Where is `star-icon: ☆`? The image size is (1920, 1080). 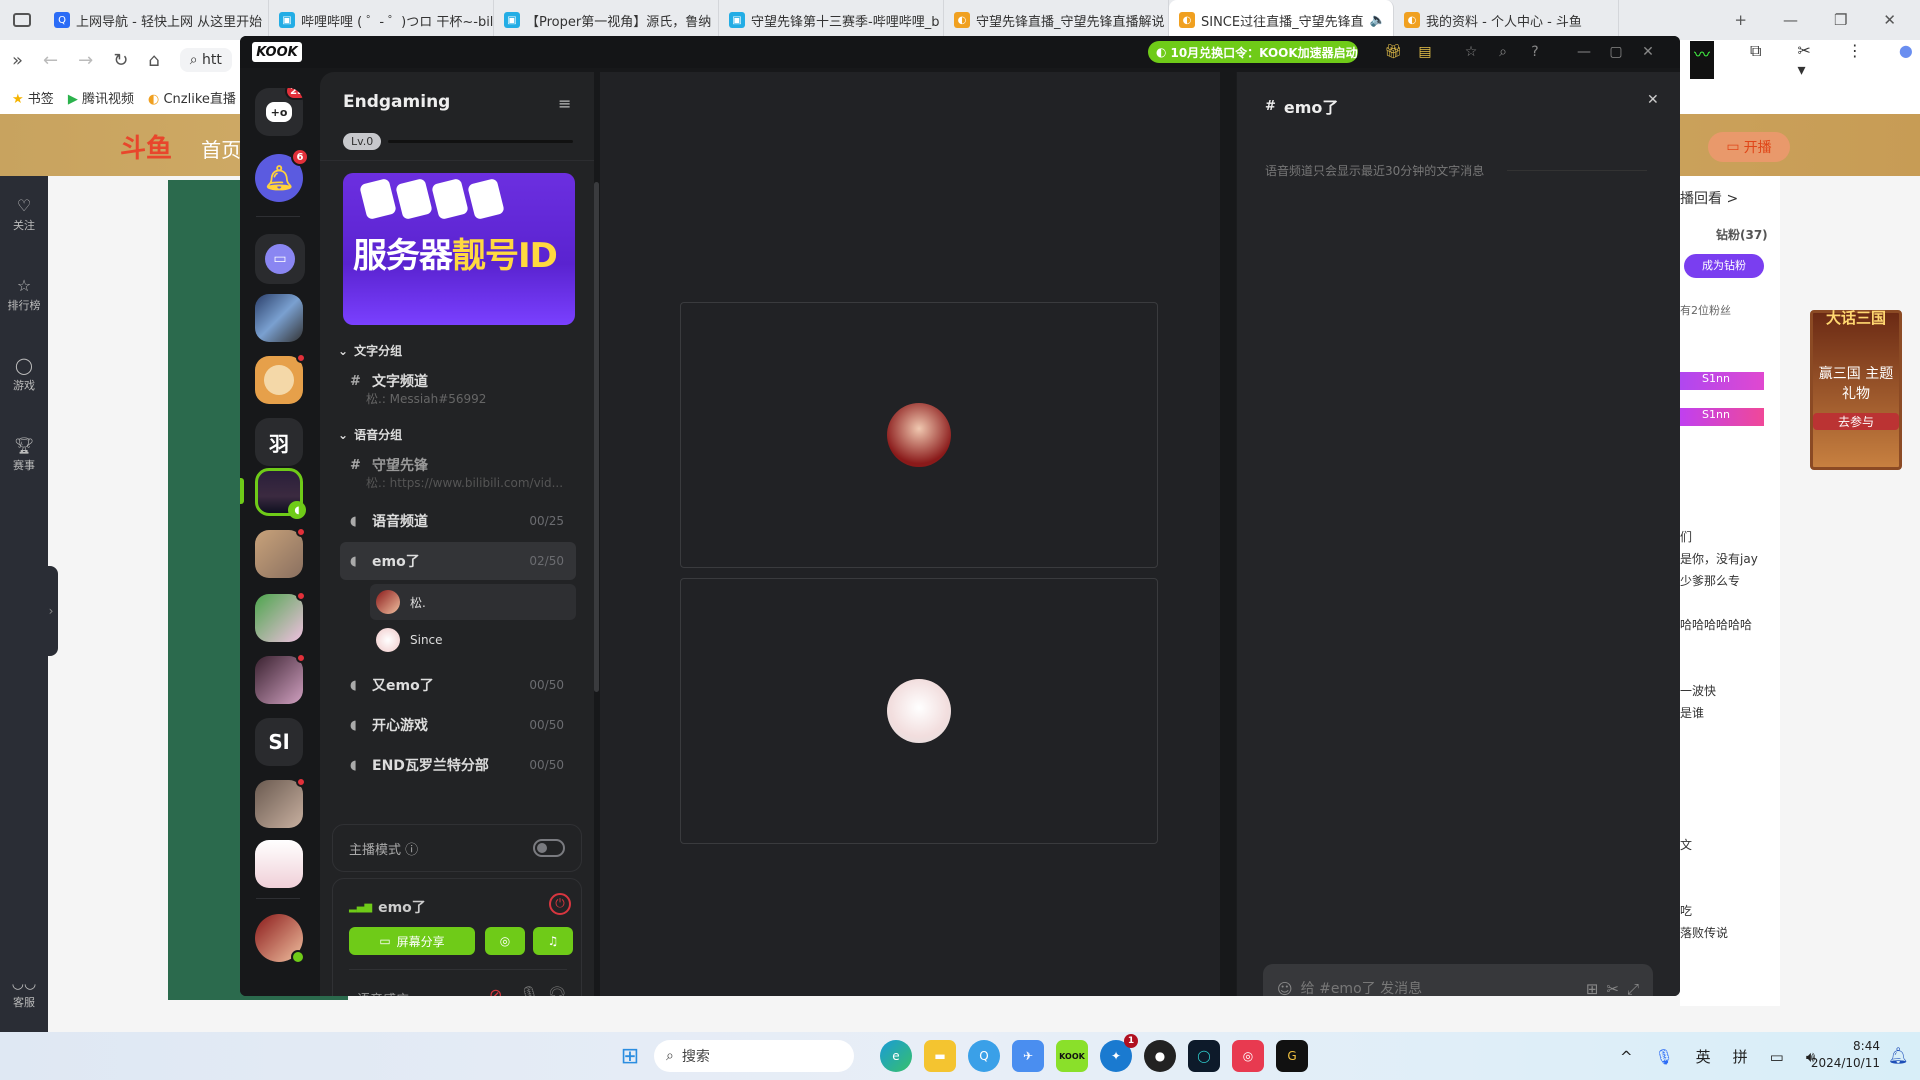 star-icon: ☆ is located at coordinates (1471, 52).